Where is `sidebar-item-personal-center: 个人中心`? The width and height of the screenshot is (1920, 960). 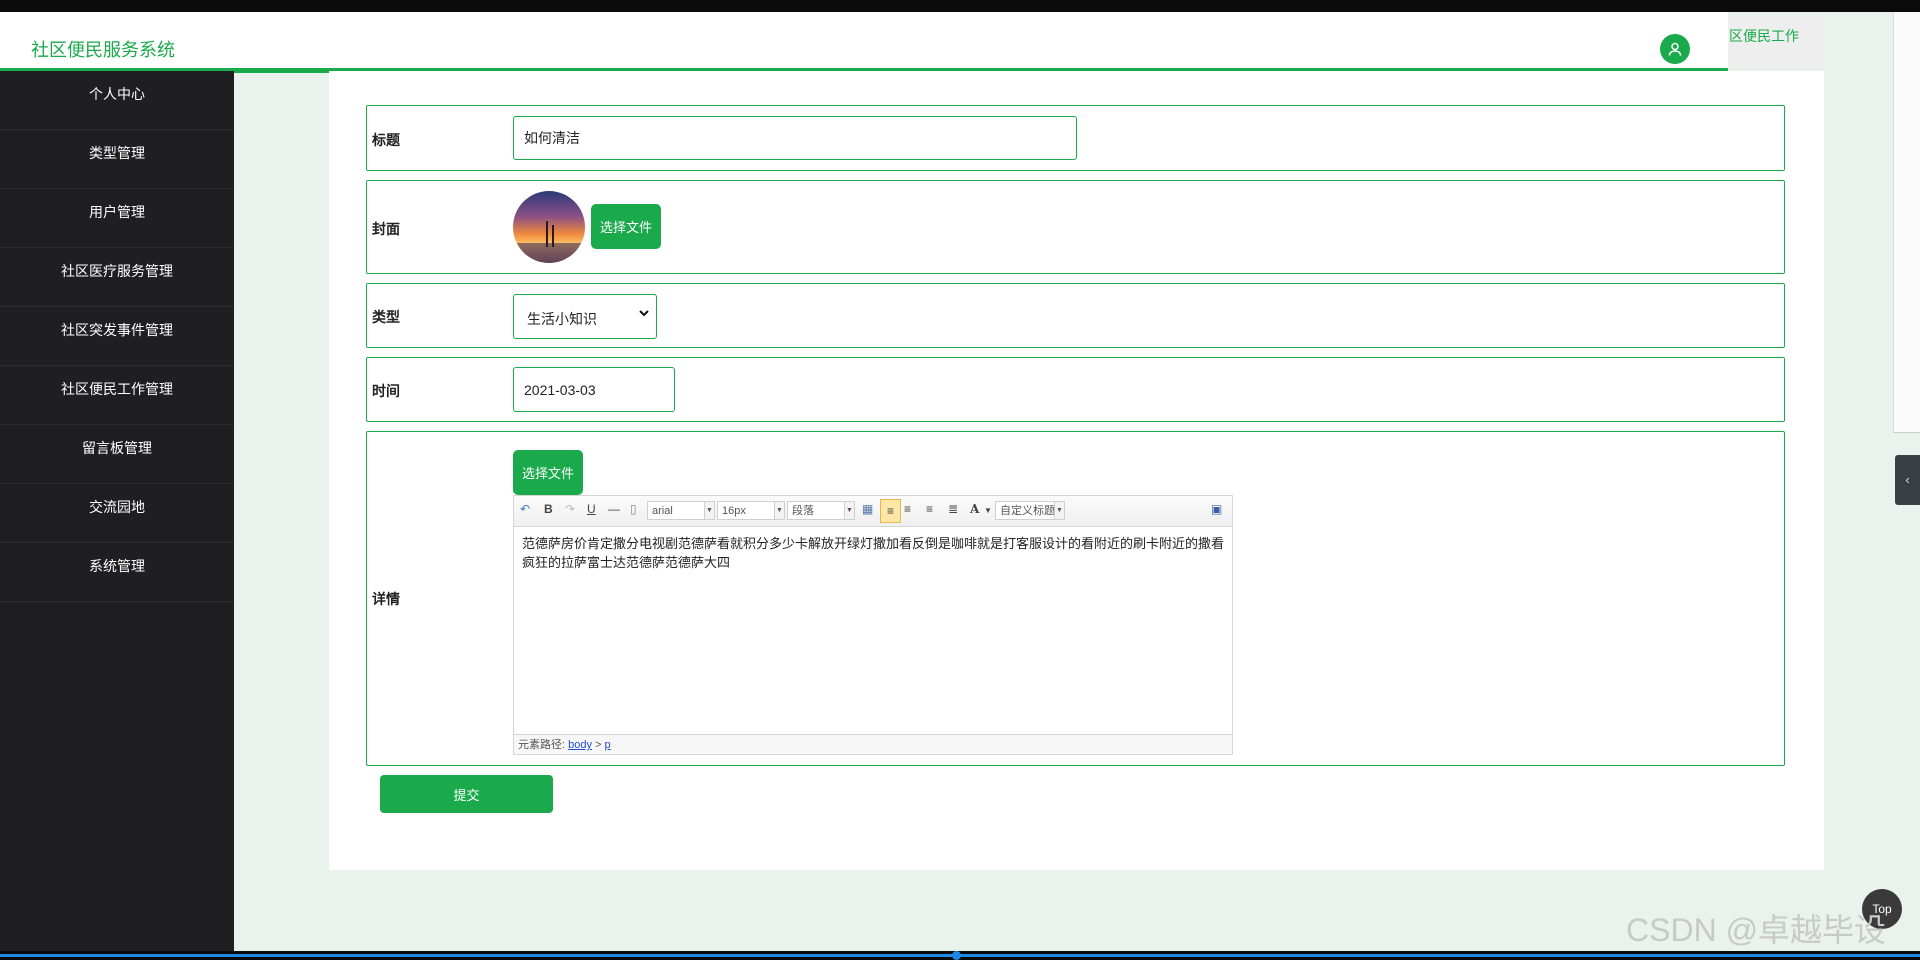
sidebar-item-personal-center: 个人中心 is located at coordinates (117, 100).